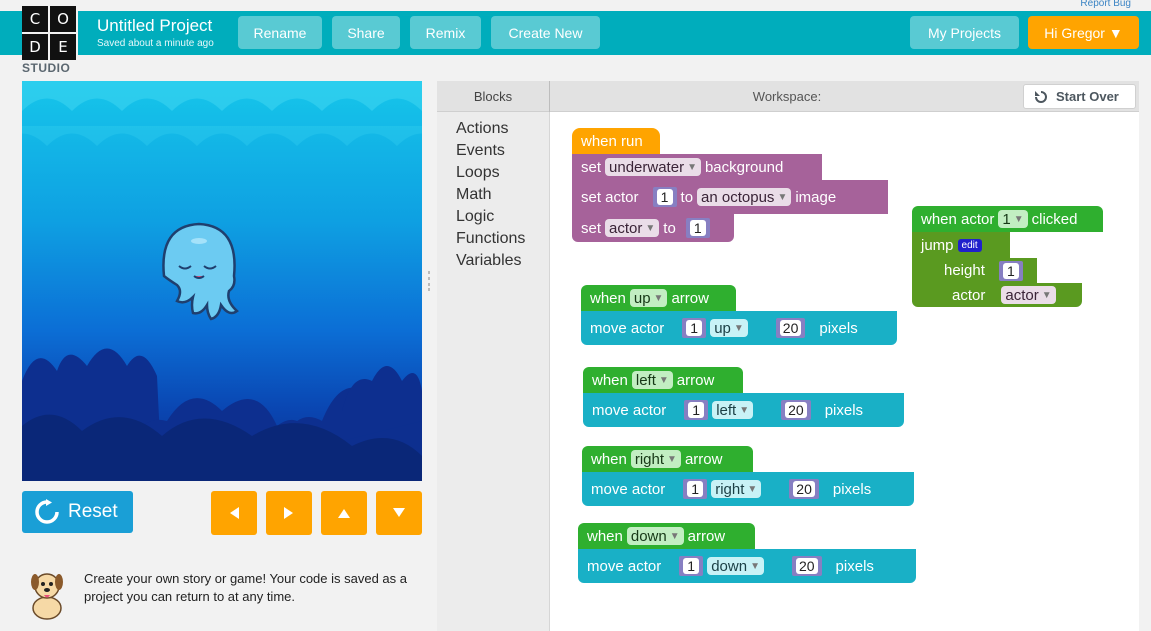  Describe the element at coordinates (280, 32) in the screenshot. I see `rename-button: Rename` at that location.